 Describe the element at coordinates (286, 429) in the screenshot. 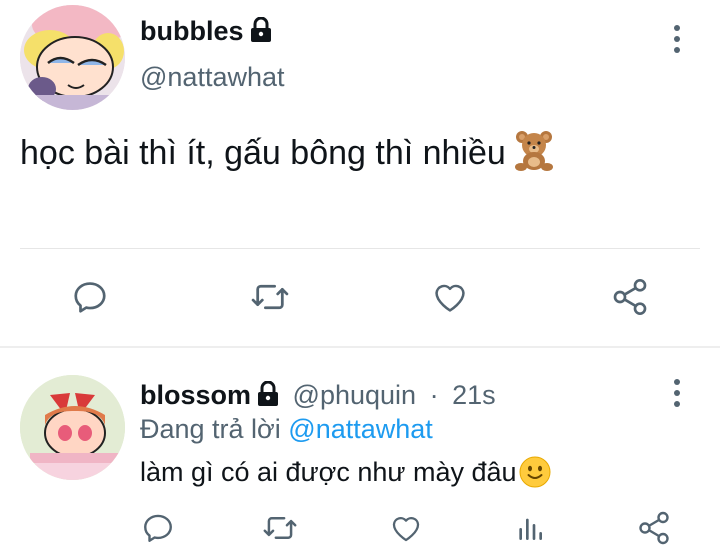

I see `replying-to: Đang trả lời @nattawhat` at that location.